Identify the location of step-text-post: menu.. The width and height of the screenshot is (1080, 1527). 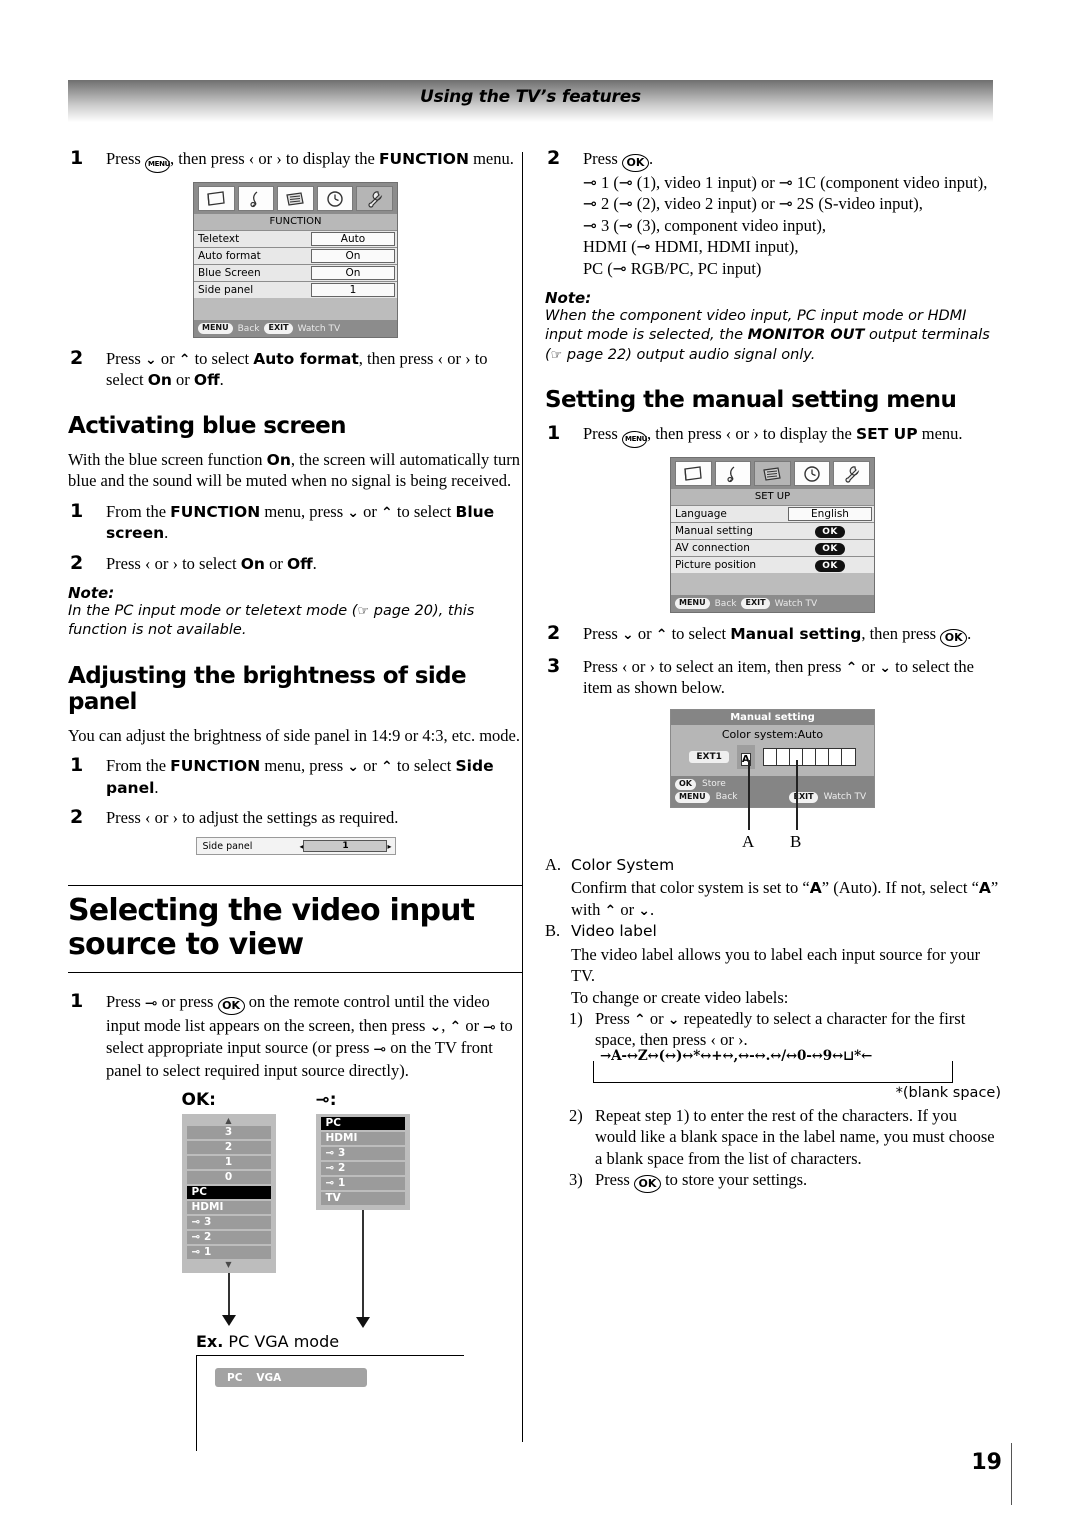
(491, 158).